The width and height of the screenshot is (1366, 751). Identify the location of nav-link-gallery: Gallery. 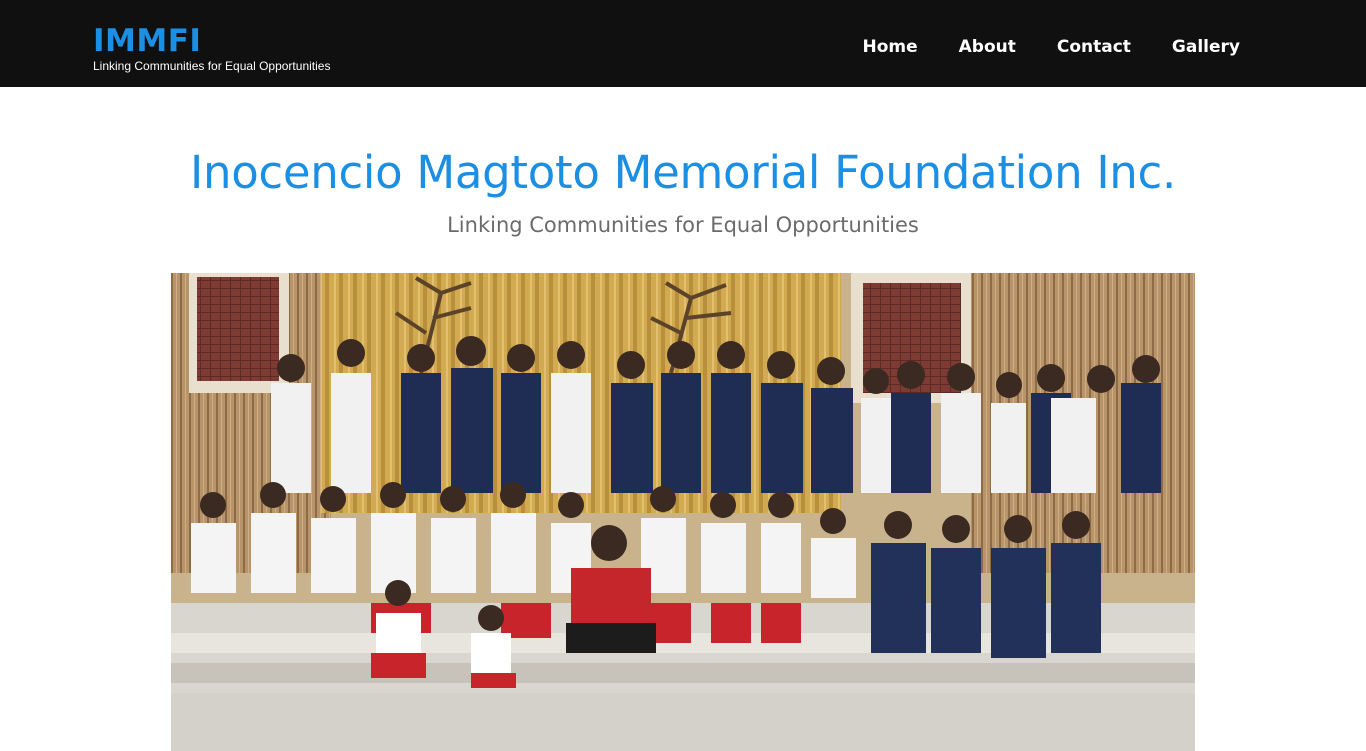
(1206, 47).